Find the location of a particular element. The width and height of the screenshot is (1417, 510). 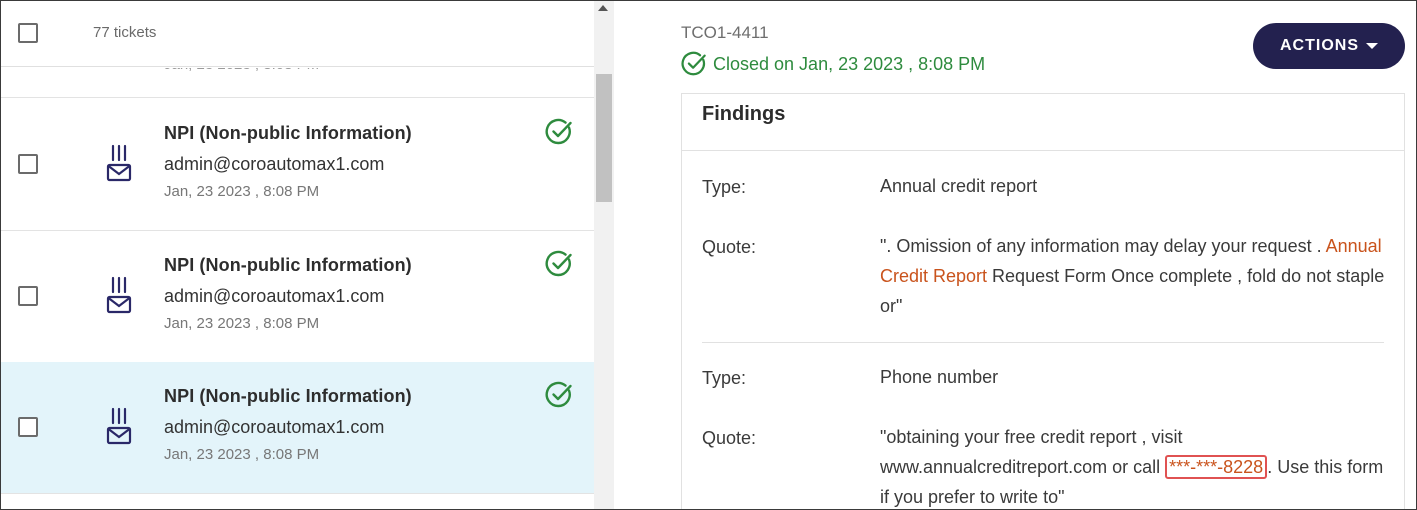

list-header: 77 tickets is located at coordinates (297, 34).